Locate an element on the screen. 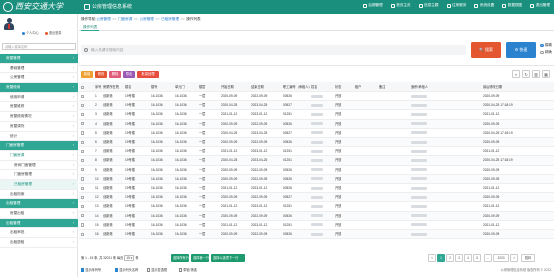 The image size is (554, 277). option-checkbox: 带锁 筛选 is located at coordinates (188, 270).